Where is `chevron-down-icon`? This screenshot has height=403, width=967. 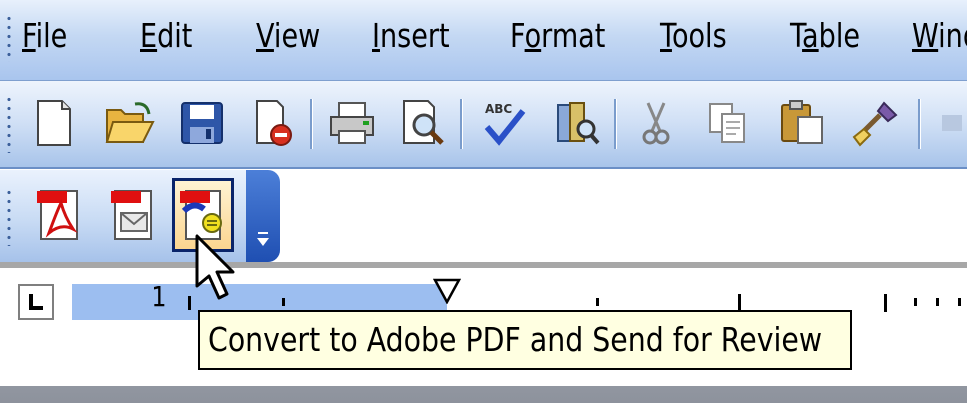 chevron-down-icon is located at coordinates (263, 239).